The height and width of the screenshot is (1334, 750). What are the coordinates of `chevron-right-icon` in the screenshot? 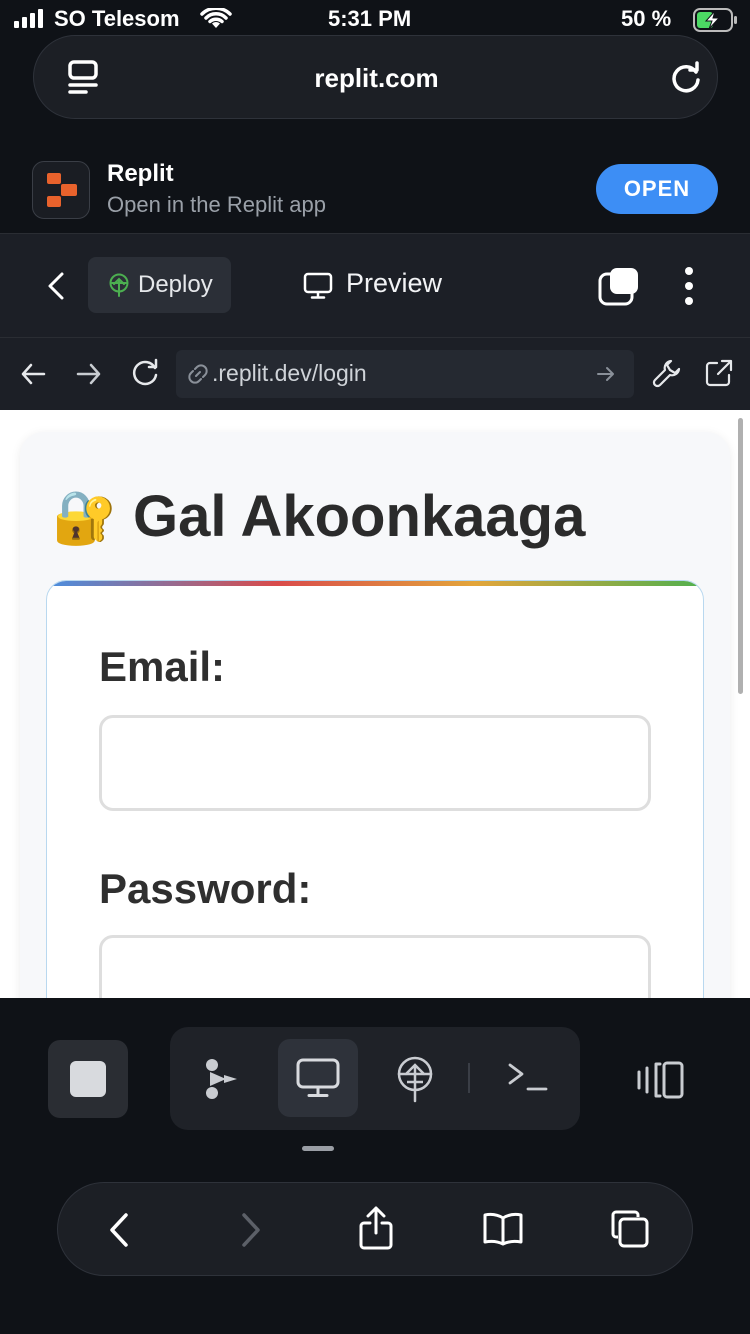 It's located at (251, 1230).